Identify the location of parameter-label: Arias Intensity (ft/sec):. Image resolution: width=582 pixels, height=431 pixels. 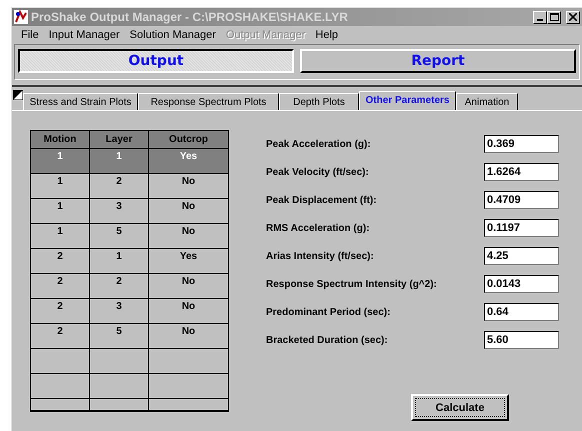
(320, 256).